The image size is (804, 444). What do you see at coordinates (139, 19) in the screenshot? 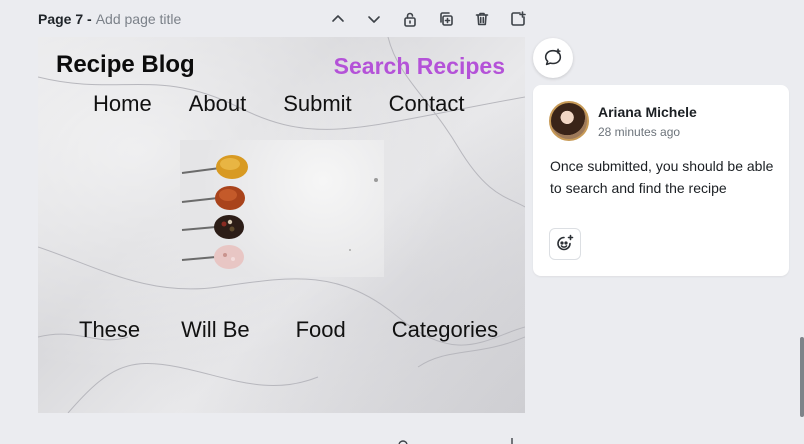
I see `page-title-input: Add page title` at bounding box center [139, 19].